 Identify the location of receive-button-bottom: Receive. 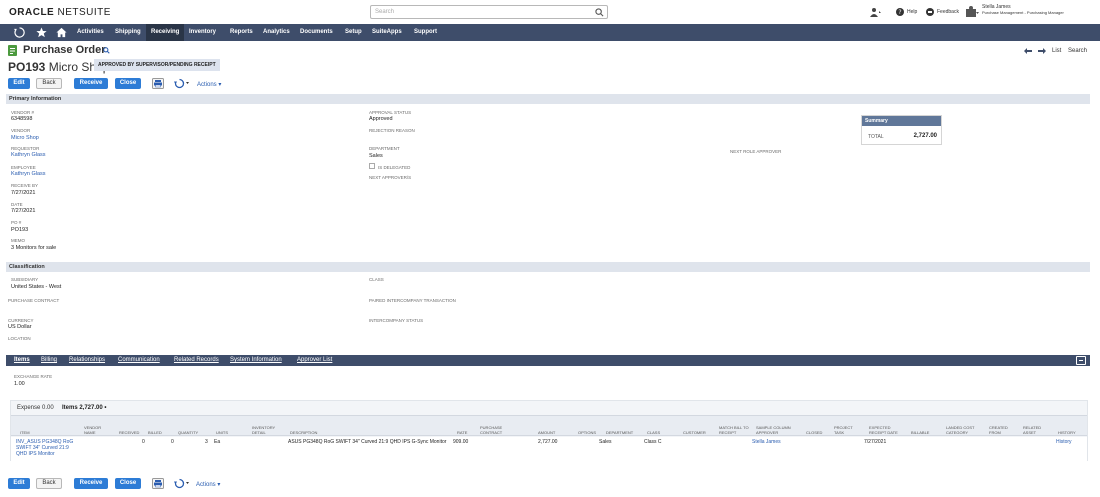
(91, 483).